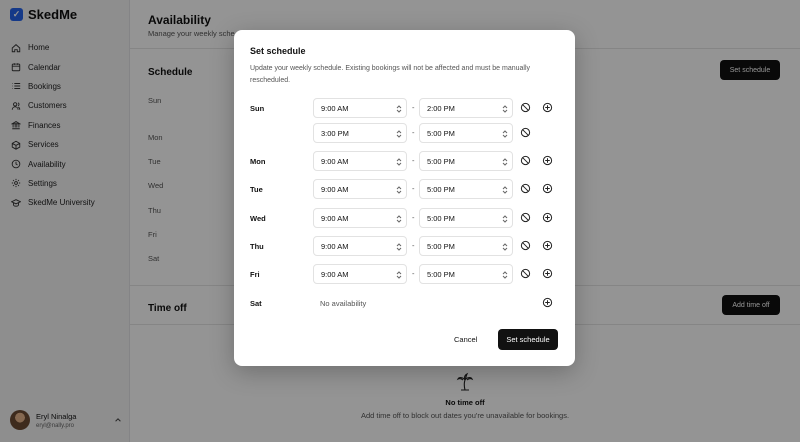 The image size is (800, 442). I want to click on schedule-row-tue: Tue 9:00 AM - 5:00 PM, so click(404, 189).